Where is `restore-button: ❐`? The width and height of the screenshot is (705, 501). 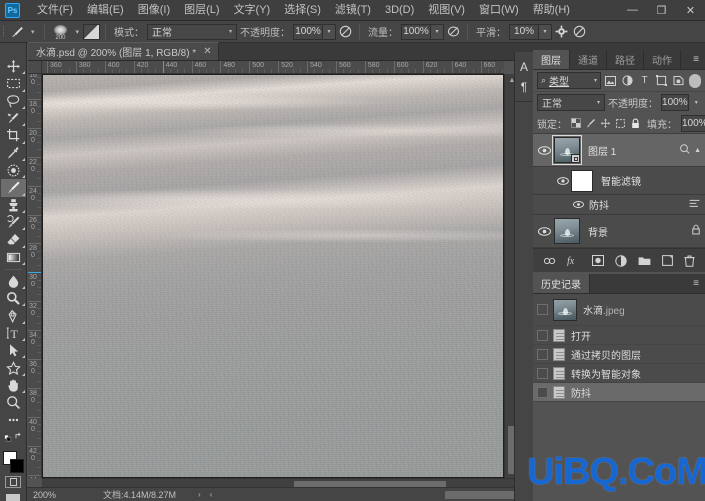 restore-button: ❐ is located at coordinates (661, 10).